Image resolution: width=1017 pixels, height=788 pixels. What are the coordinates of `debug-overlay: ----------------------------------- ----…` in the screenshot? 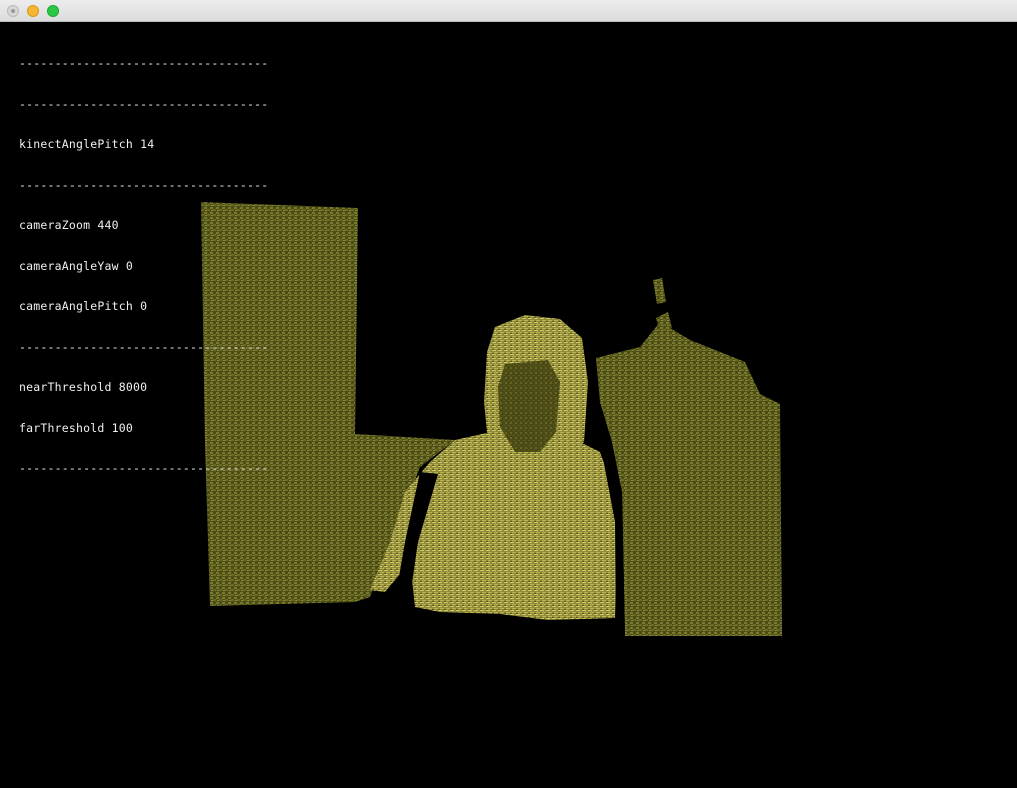 It's located at (143, 266).